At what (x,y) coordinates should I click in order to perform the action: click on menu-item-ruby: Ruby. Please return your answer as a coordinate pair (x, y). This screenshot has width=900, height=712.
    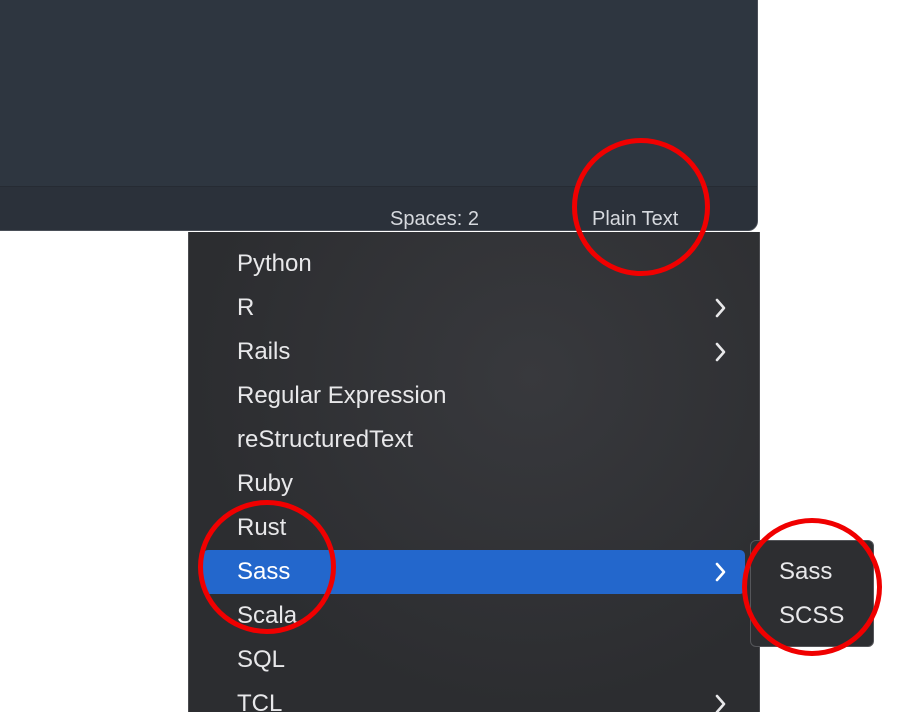
    Looking at the image, I should click on (474, 484).